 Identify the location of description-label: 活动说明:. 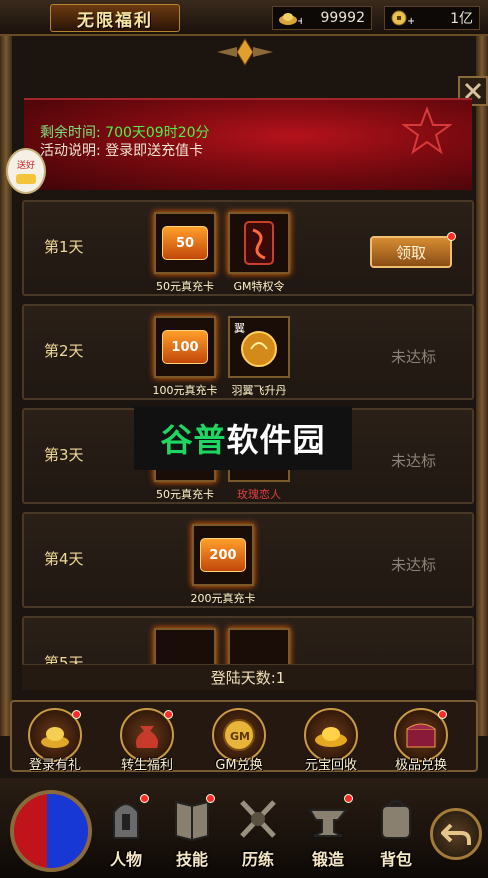
(70, 151).